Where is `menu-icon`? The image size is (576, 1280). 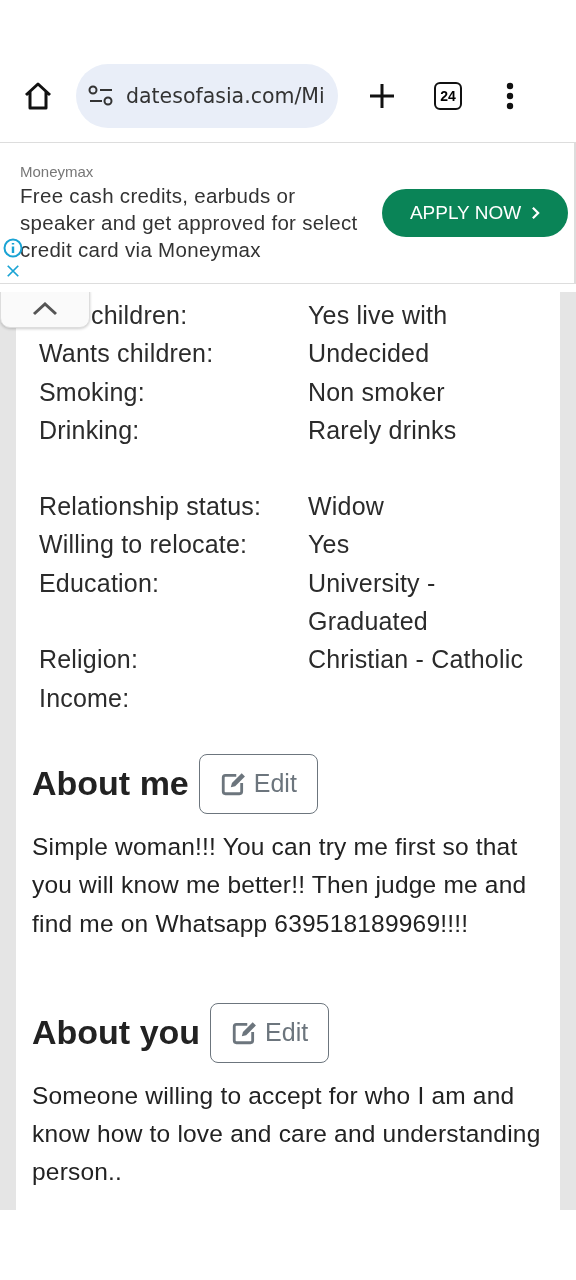
menu-icon is located at coordinates (510, 96).